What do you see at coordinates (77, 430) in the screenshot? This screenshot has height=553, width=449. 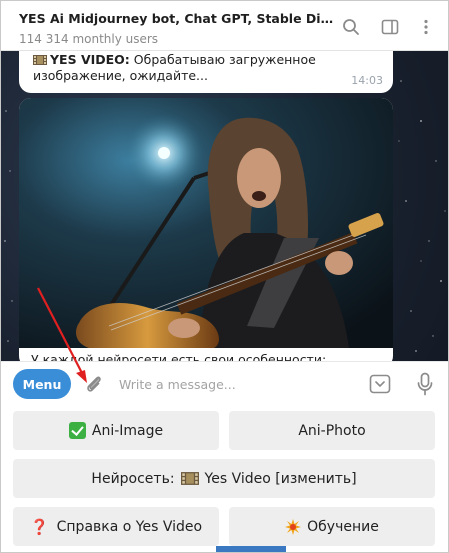 I see `check-mark-icon` at bounding box center [77, 430].